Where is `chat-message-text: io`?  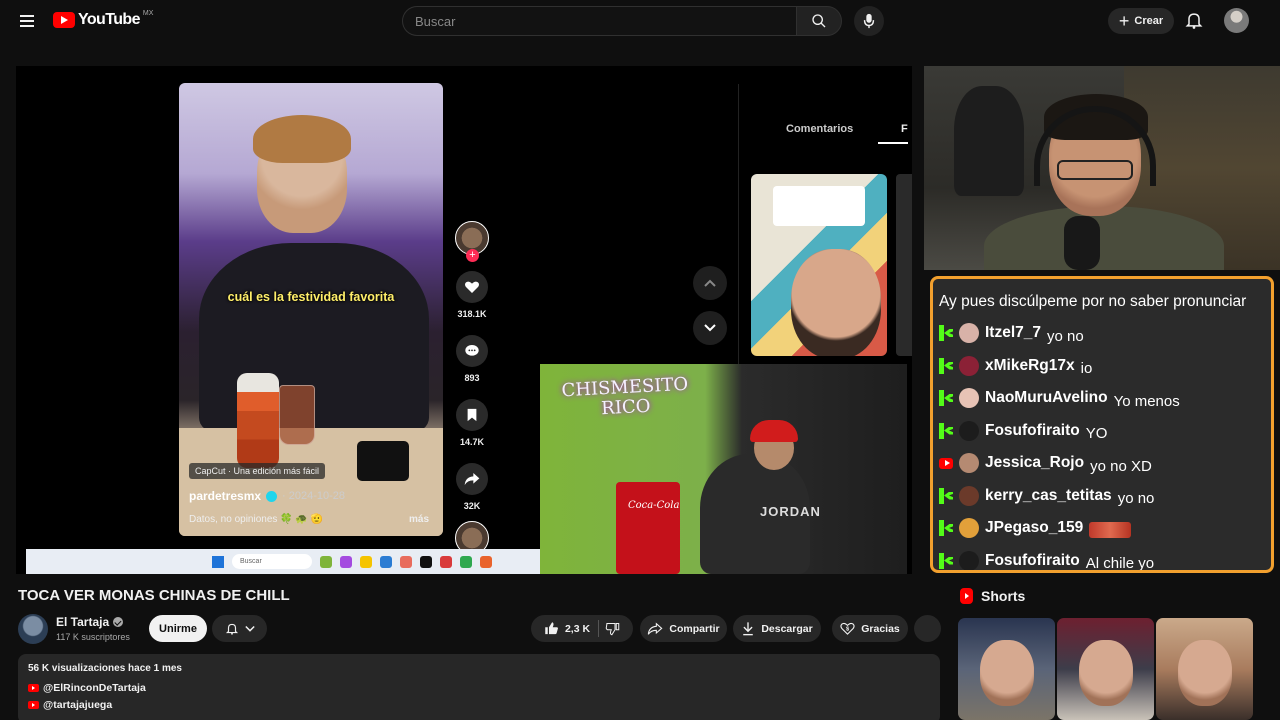
chat-message-text: io is located at coordinates (1086, 368).